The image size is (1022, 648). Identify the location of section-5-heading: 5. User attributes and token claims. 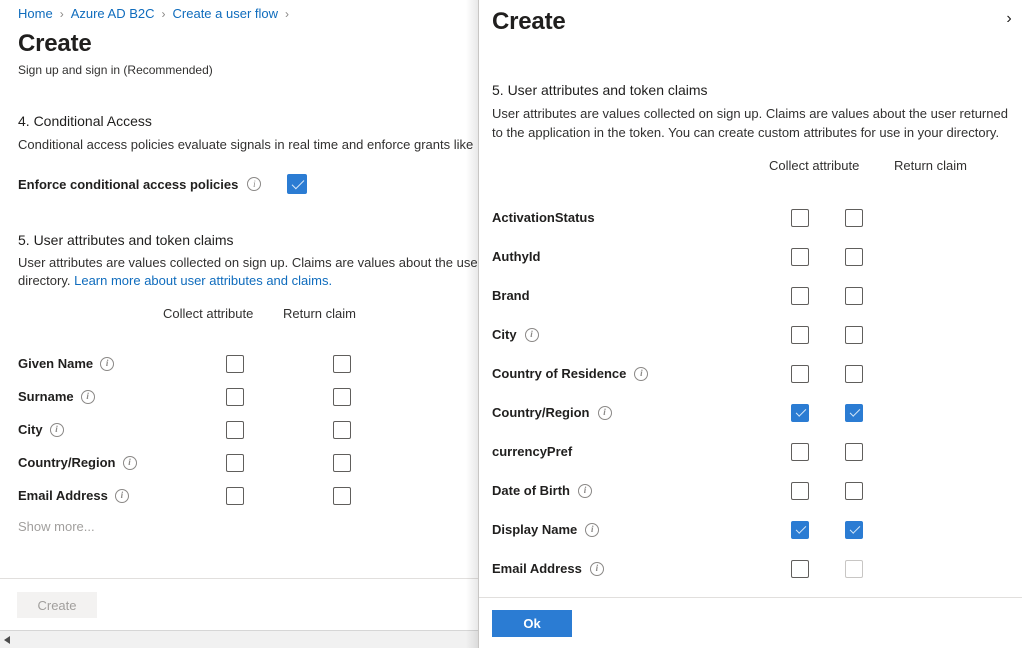
(126, 240).